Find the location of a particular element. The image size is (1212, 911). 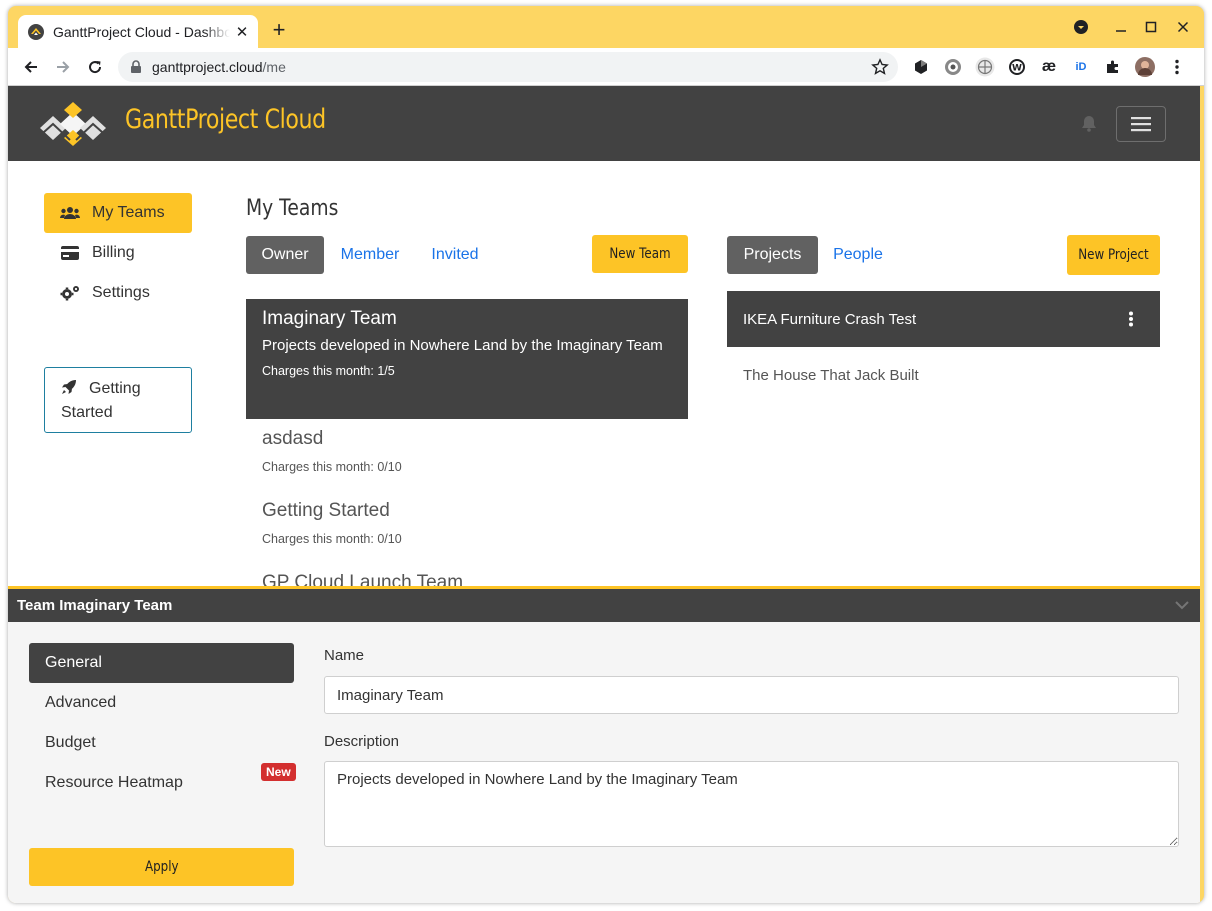

globe-icon is located at coordinates (985, 67).